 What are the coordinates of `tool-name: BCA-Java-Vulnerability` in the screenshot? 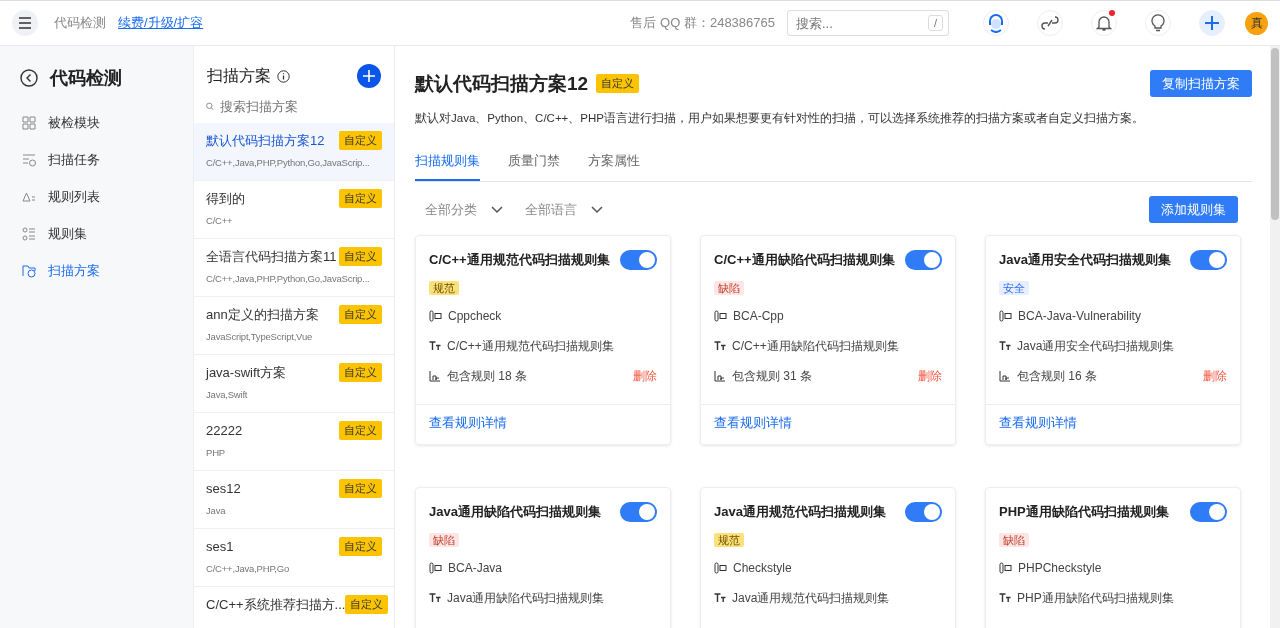 It's located at (1079, 316).